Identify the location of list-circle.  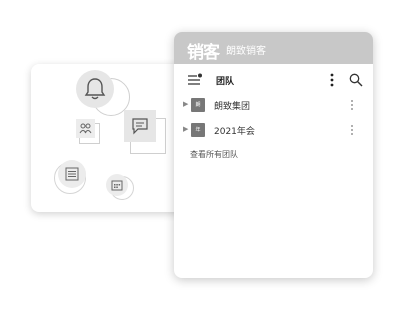
(72, 174).